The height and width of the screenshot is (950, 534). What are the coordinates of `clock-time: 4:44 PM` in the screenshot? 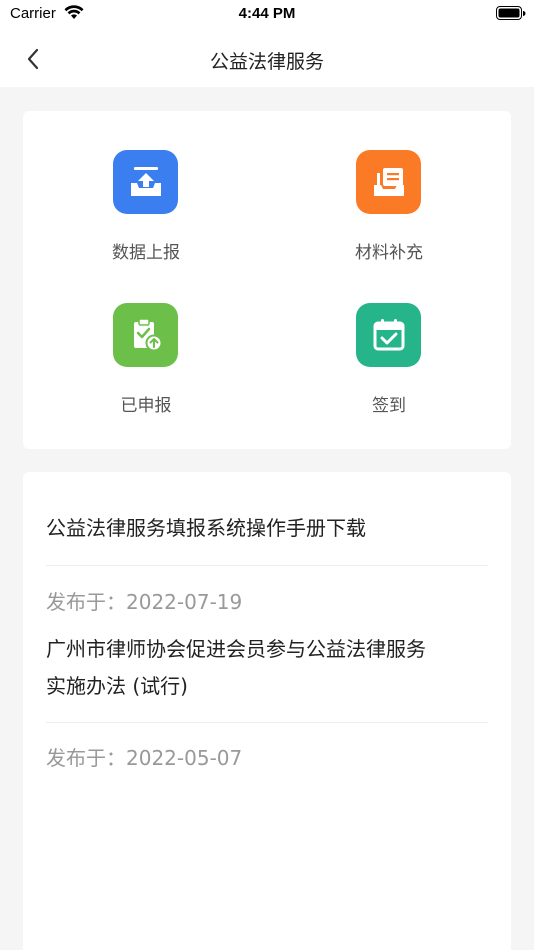 It's located at (267, 13).